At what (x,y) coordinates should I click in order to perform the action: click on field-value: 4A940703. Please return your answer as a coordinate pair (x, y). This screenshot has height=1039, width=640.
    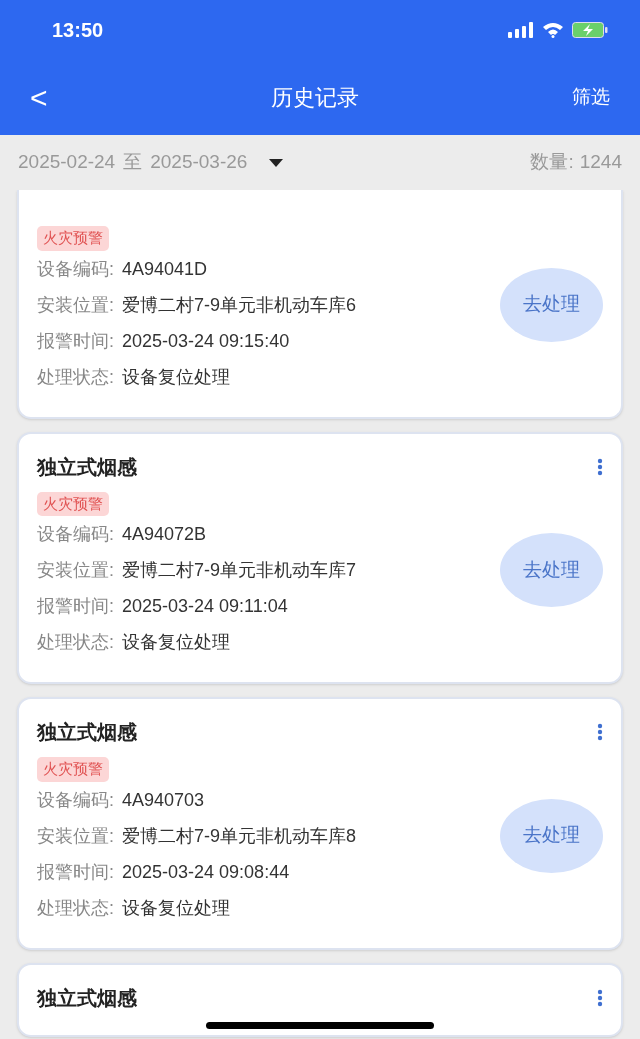
    Looking at the image, I should click on (163, 800).